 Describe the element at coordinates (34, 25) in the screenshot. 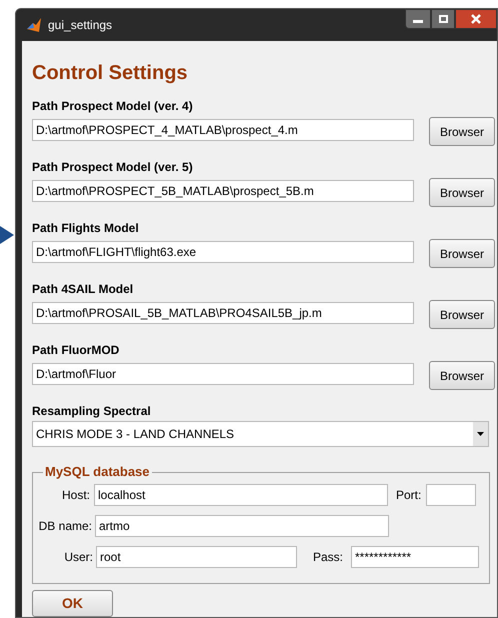

I see `matlab-logo-icon` at that location.